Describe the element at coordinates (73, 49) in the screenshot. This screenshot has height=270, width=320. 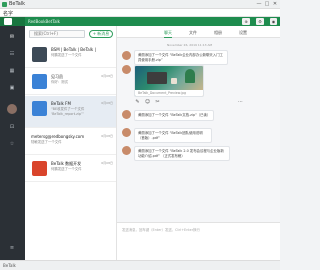
I see `conversation-name: BSM | BeTalk | BeTalk |` at that location.